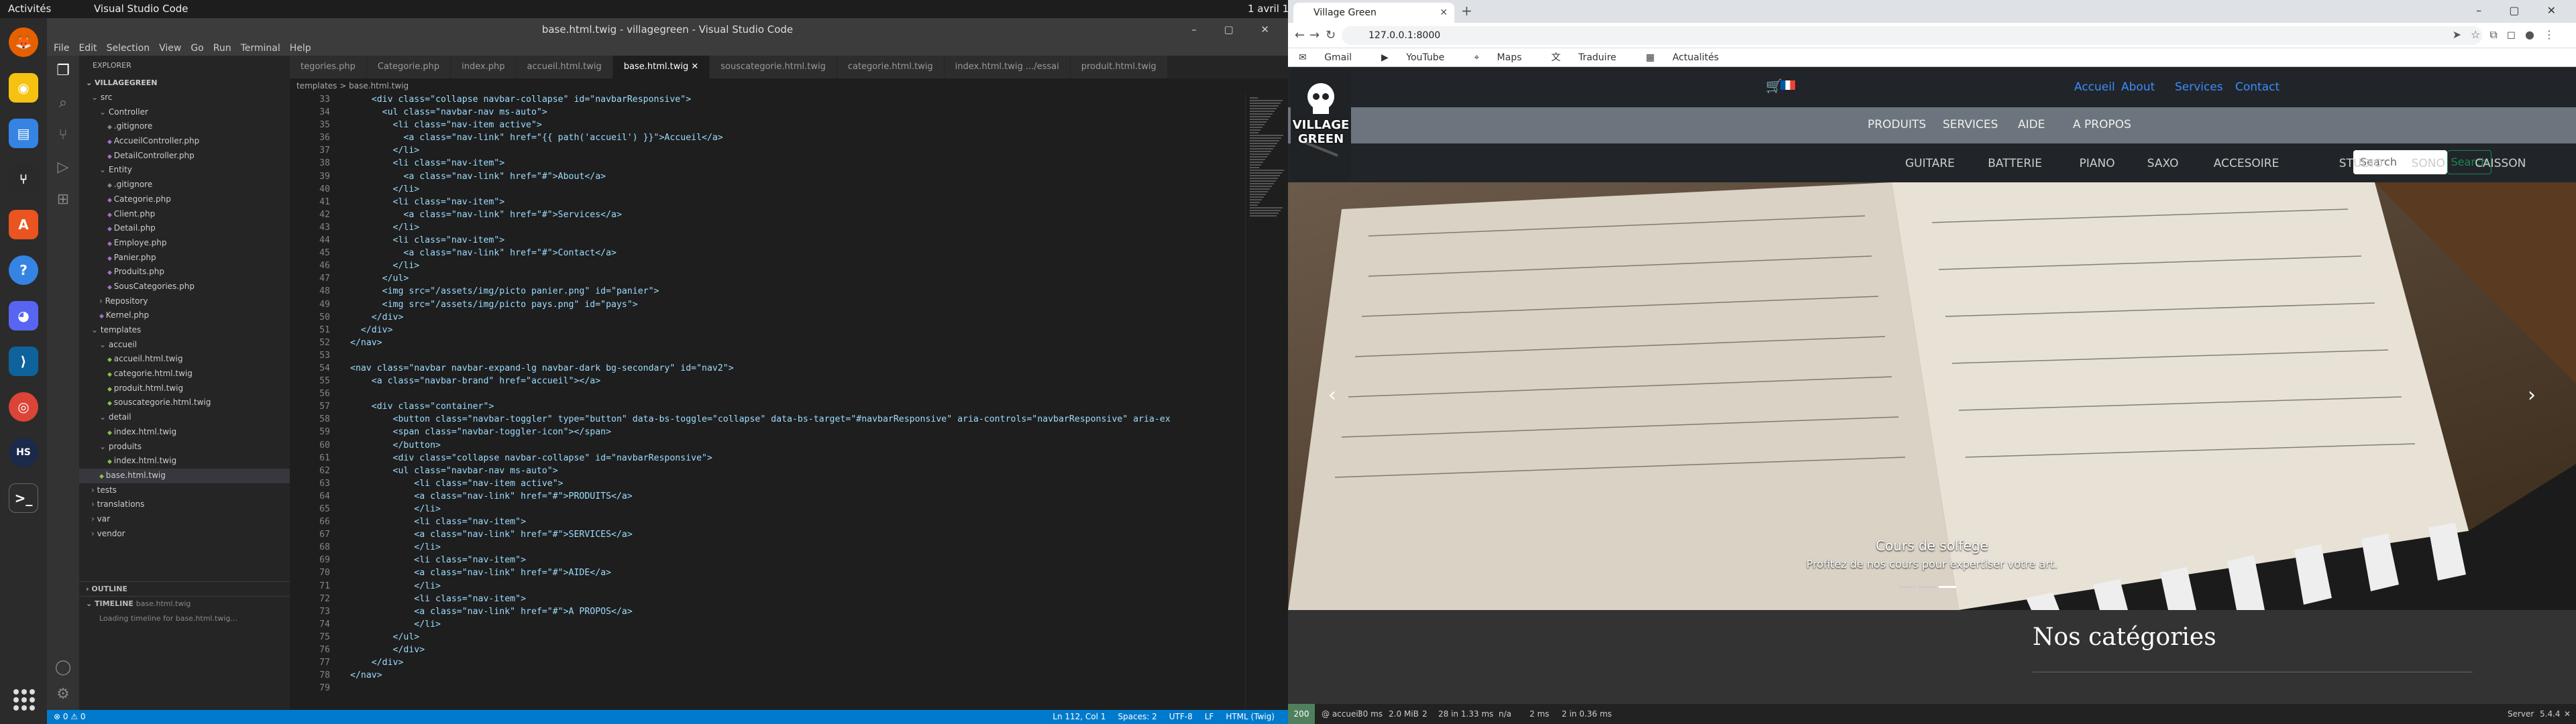 This screenshot has height=724, width=2576. Describe the element at coordinates (1370, 714) in the screenshot. I see `request-time: 30 ms` at that location.